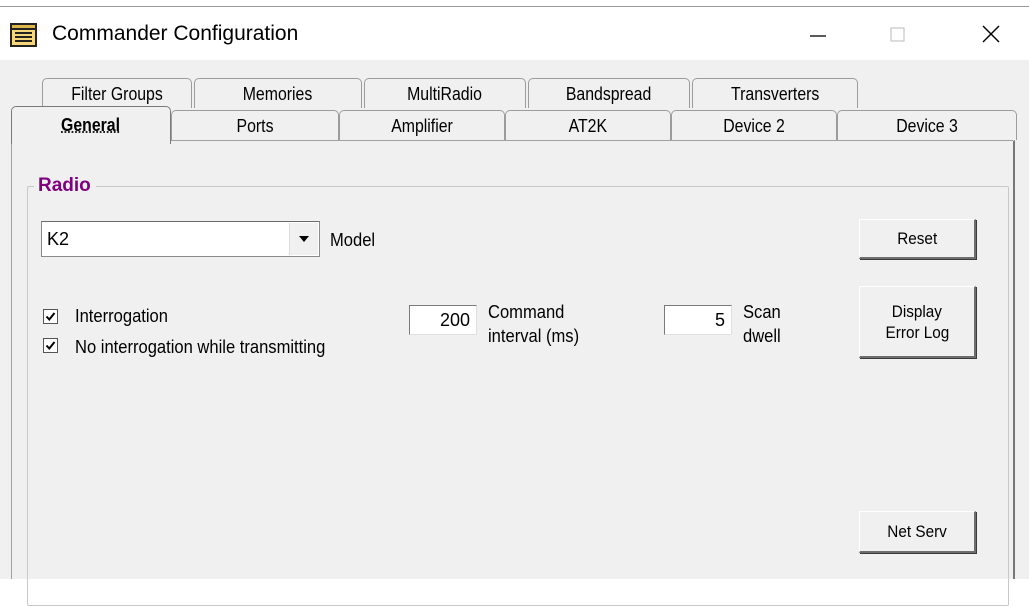 Image resolution: width=1029 pixels, height=606 pixels. What do you see at coordinates (698, 320) in the screenshot?
I see `scan-dwell-field: 5` at bounding box center [698, 320].